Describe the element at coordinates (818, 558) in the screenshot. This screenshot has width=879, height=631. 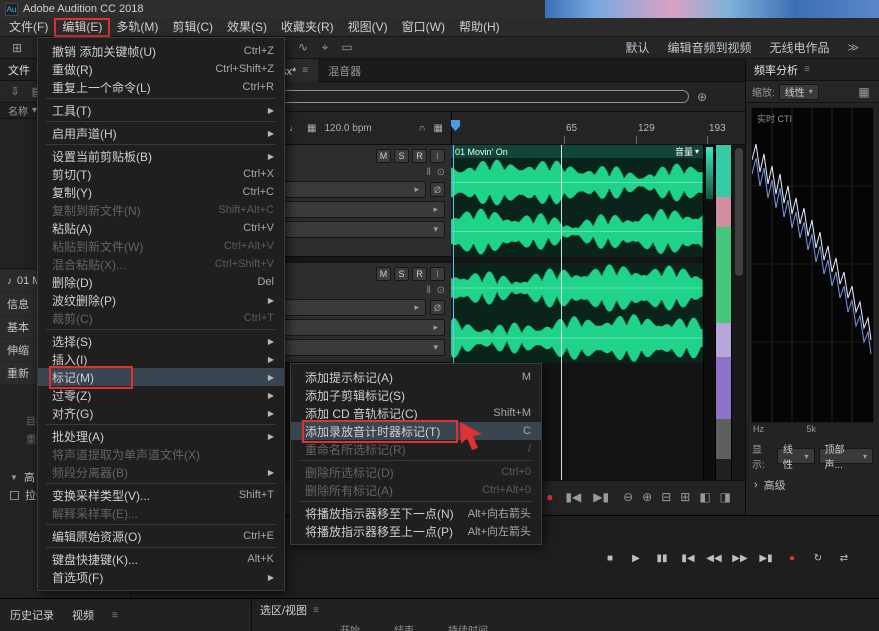
I see `loop-button: ↻` at that location.